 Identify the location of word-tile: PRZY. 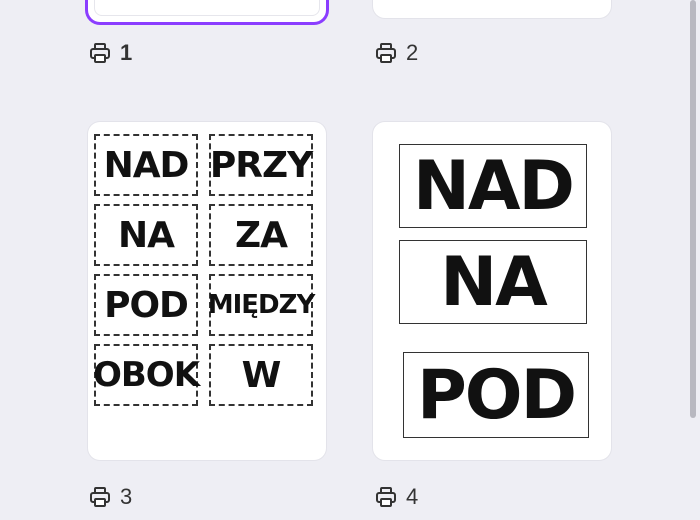
(261, 165).